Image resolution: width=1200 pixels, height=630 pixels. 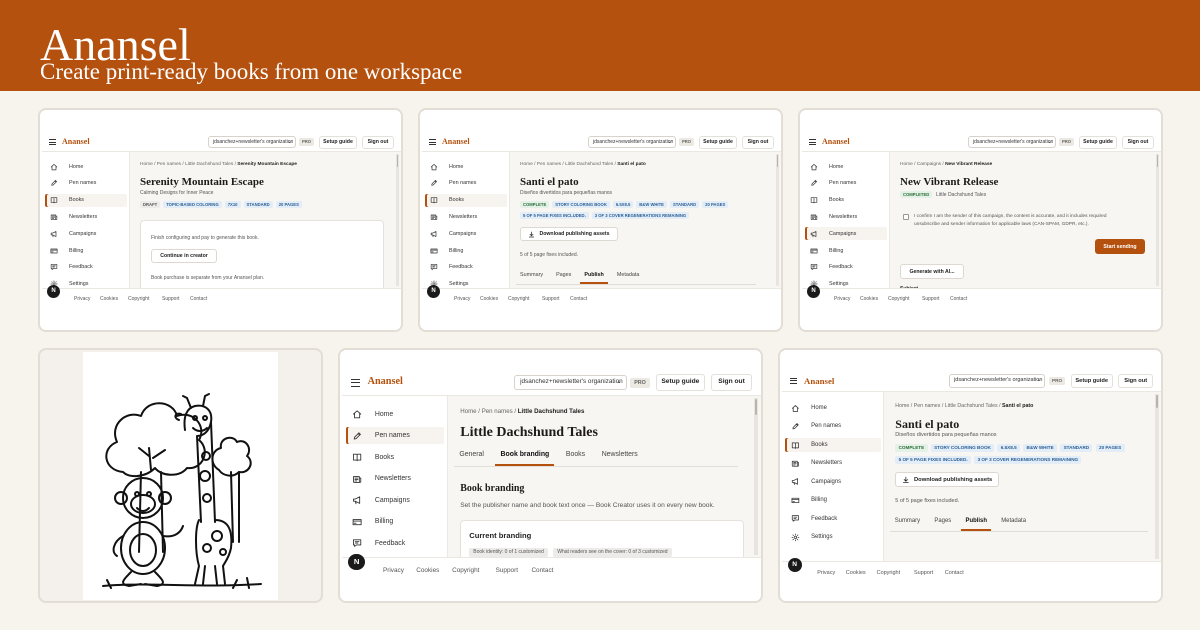 What do you see at coordinates (833, 537) in the screenshot?
I see `sidebar-item-settings: Settings` at bounding box center [833, 537].